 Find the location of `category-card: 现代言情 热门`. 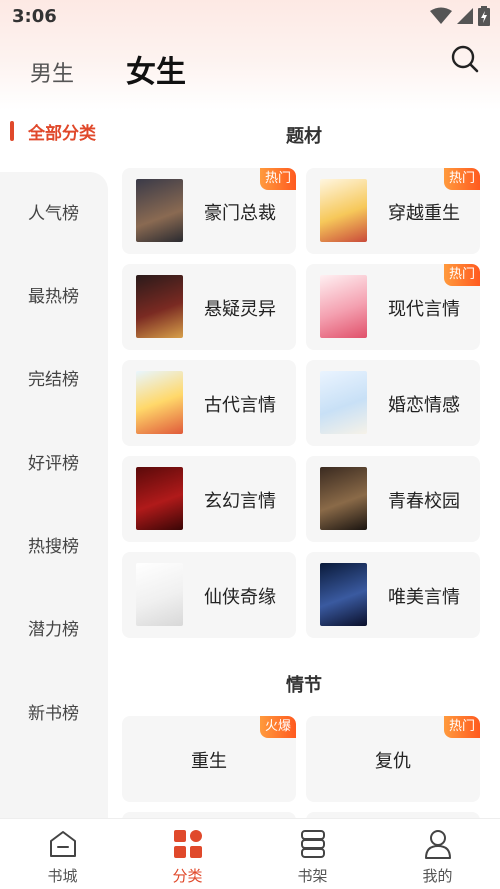

category-card: 现代言情 热门 is located at coordinates (393, 307).